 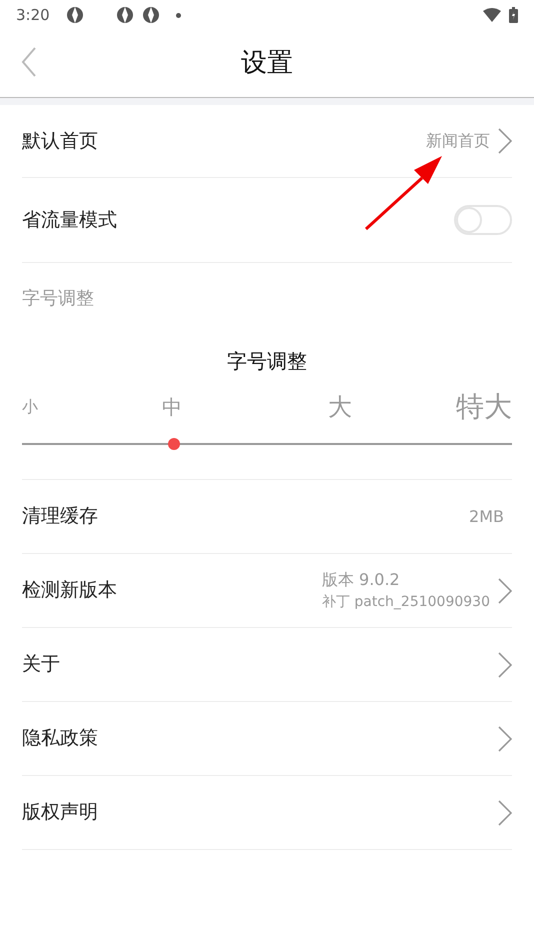 I want to click on section-header: 字号调整, so click(x=58, y=299).